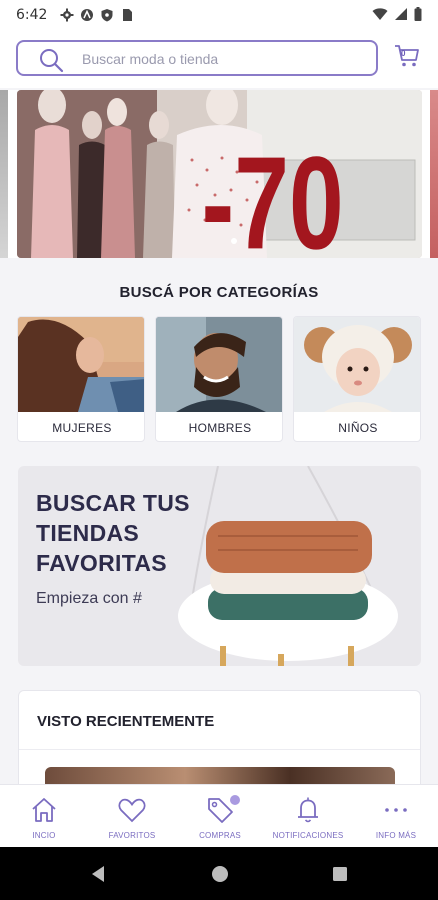  I want to click on search-placeholder: Buscar moda o tienda, so click(150, 59).